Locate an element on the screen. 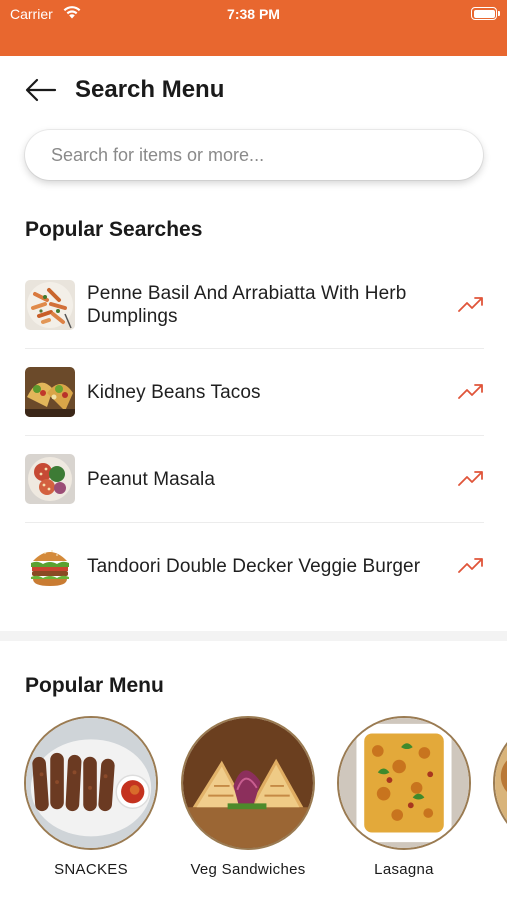 The height and width of the screenshot is (900, 507). list-item: Kidney Beans Tacos is located at coordinates (254, 392).